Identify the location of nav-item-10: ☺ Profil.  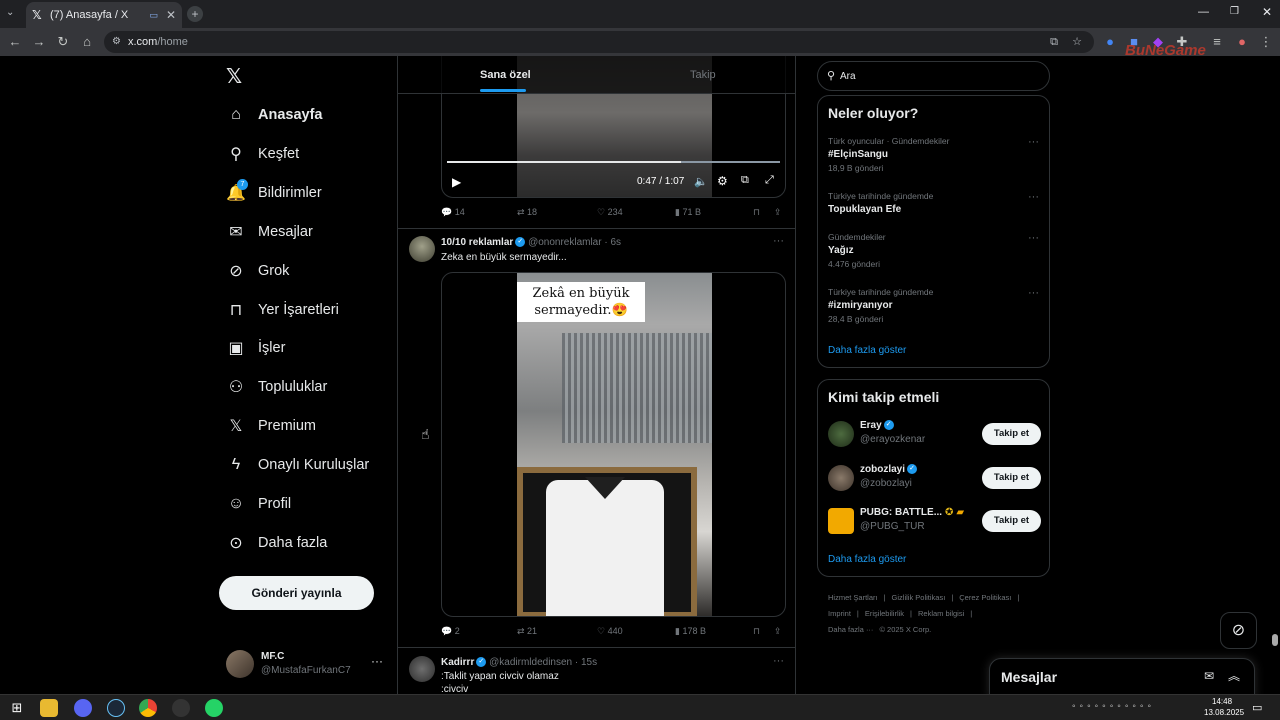
(258, 504).